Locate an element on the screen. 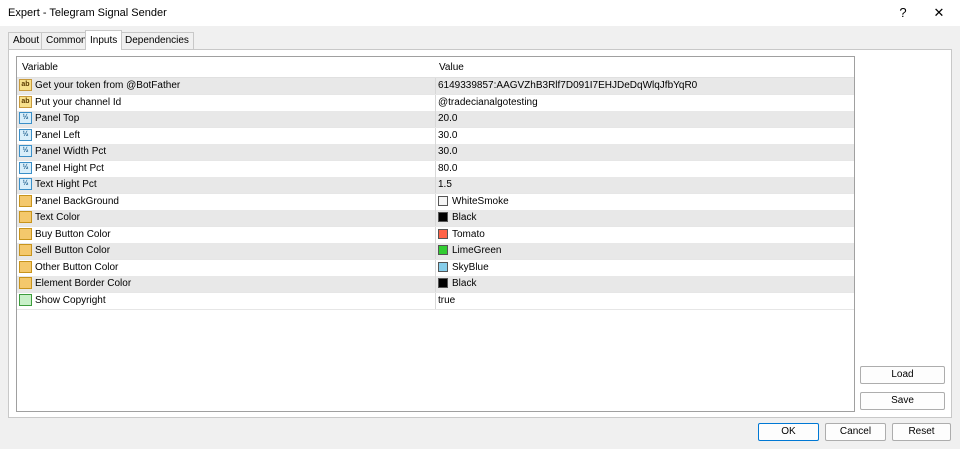 The image size is (960, 449). variable-value: @tradecianalgotesting is located at coordinates (488, 102).